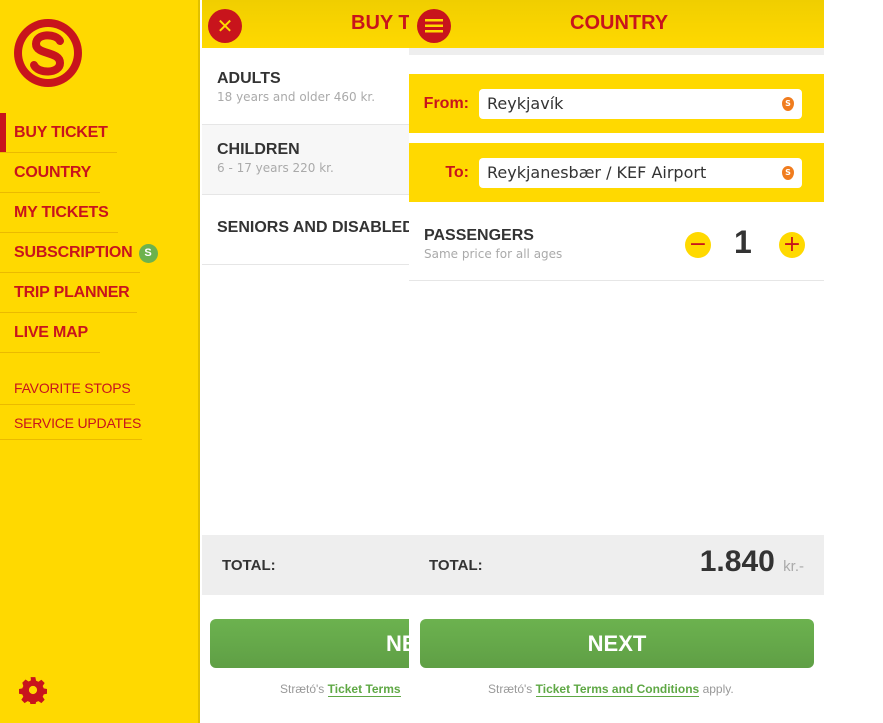 This screenshot has height=723, width=883. What do you see at coordinates (616, 243) in the screenshot?
I see `passengers-row: PASSENGERS Same price for all ages` at bounding box center [616, 243].